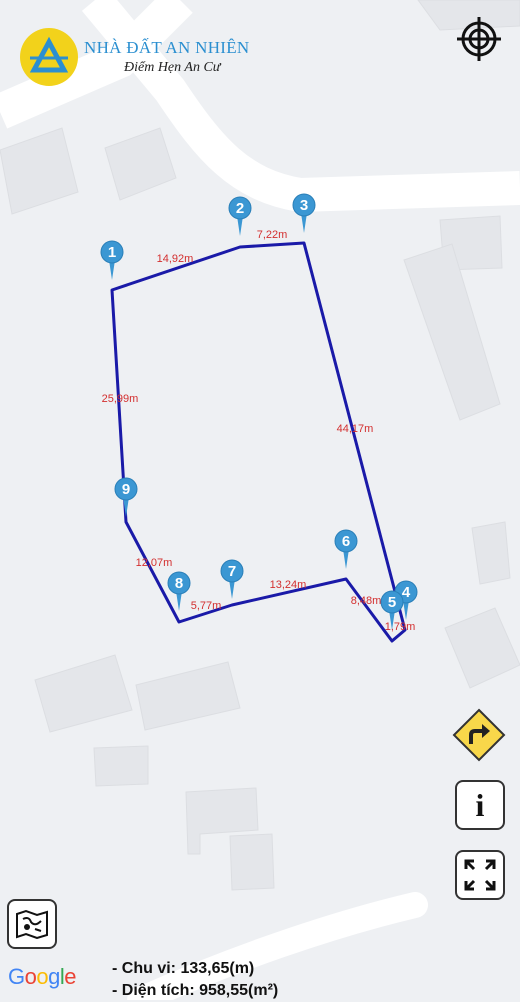 This screenshot has width=520, height=1002. I want to click on fullscreen-button, so click(480, 875).